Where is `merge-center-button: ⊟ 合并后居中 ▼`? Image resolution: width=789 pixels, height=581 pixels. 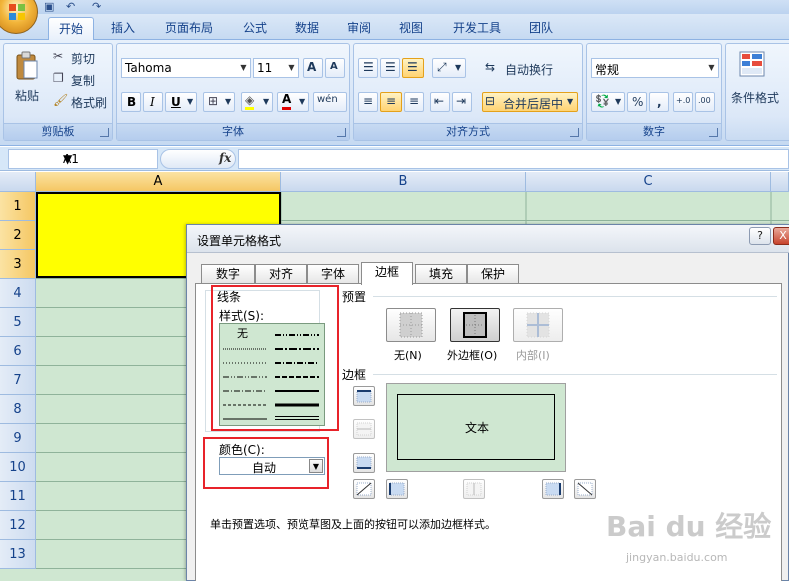 merge-center-button: ⊟ 合并后居中 ▼ is located at coordinates (530, 102).